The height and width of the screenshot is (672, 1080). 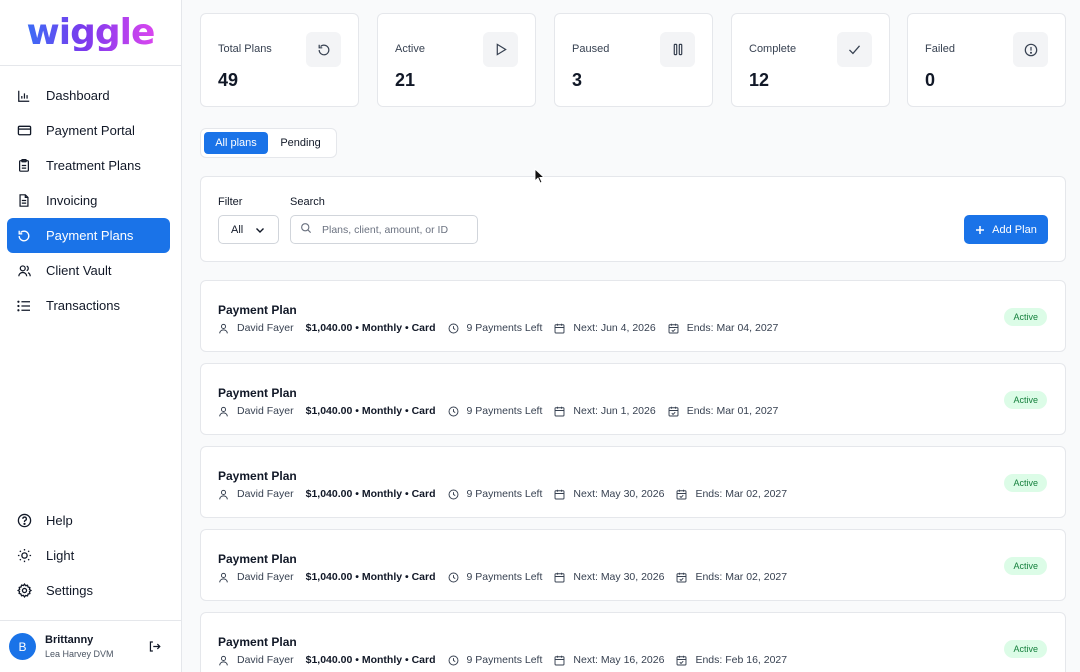 I want to click on stat-card-active: Active 21, so click(x=456, y=60).